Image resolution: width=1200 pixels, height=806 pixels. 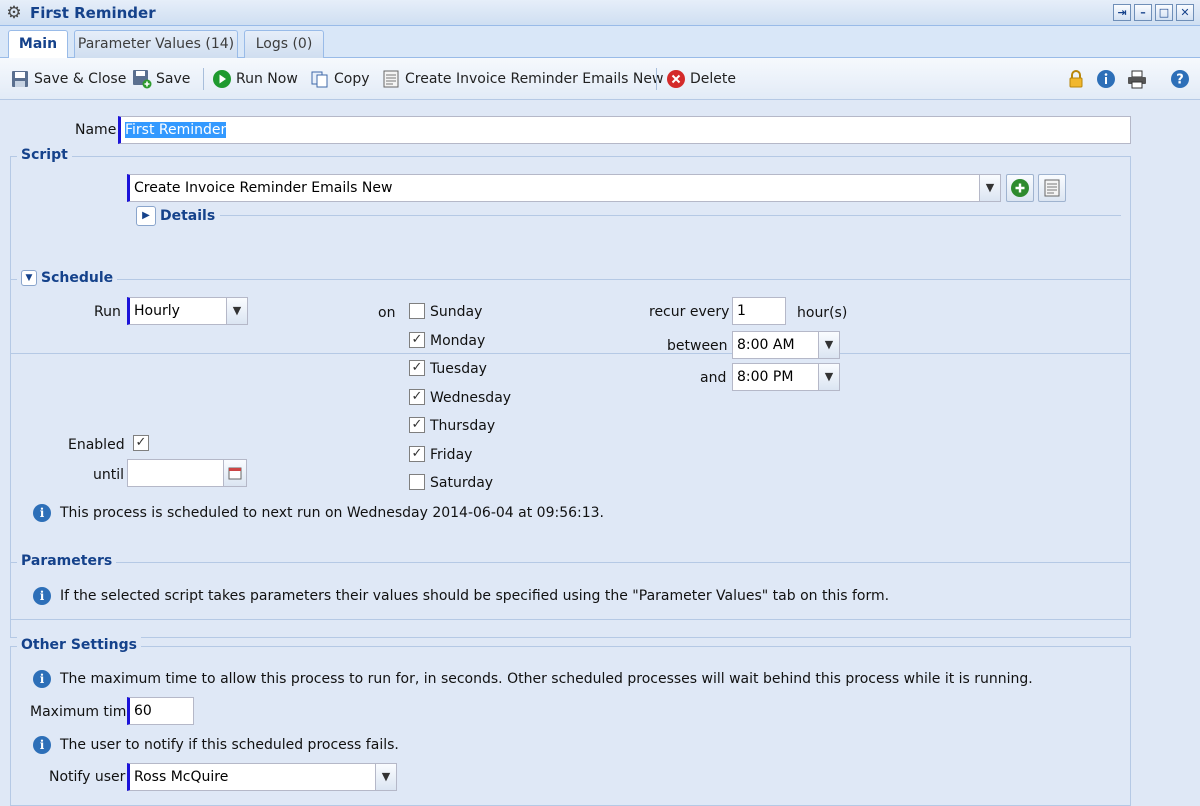 I want to click on save-button: Save, so click(x=161, y=79).